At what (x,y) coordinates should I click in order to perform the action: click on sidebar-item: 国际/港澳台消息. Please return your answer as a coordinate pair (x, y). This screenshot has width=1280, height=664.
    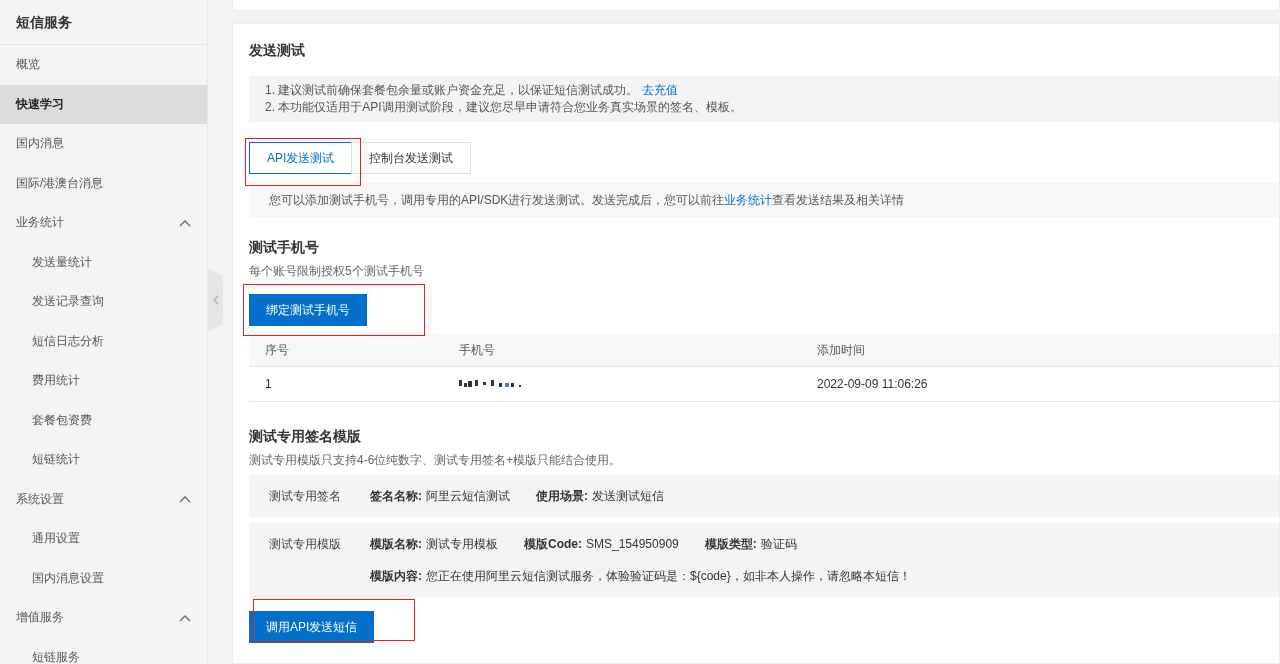
    Looking at the image, I should click on (103, 183).